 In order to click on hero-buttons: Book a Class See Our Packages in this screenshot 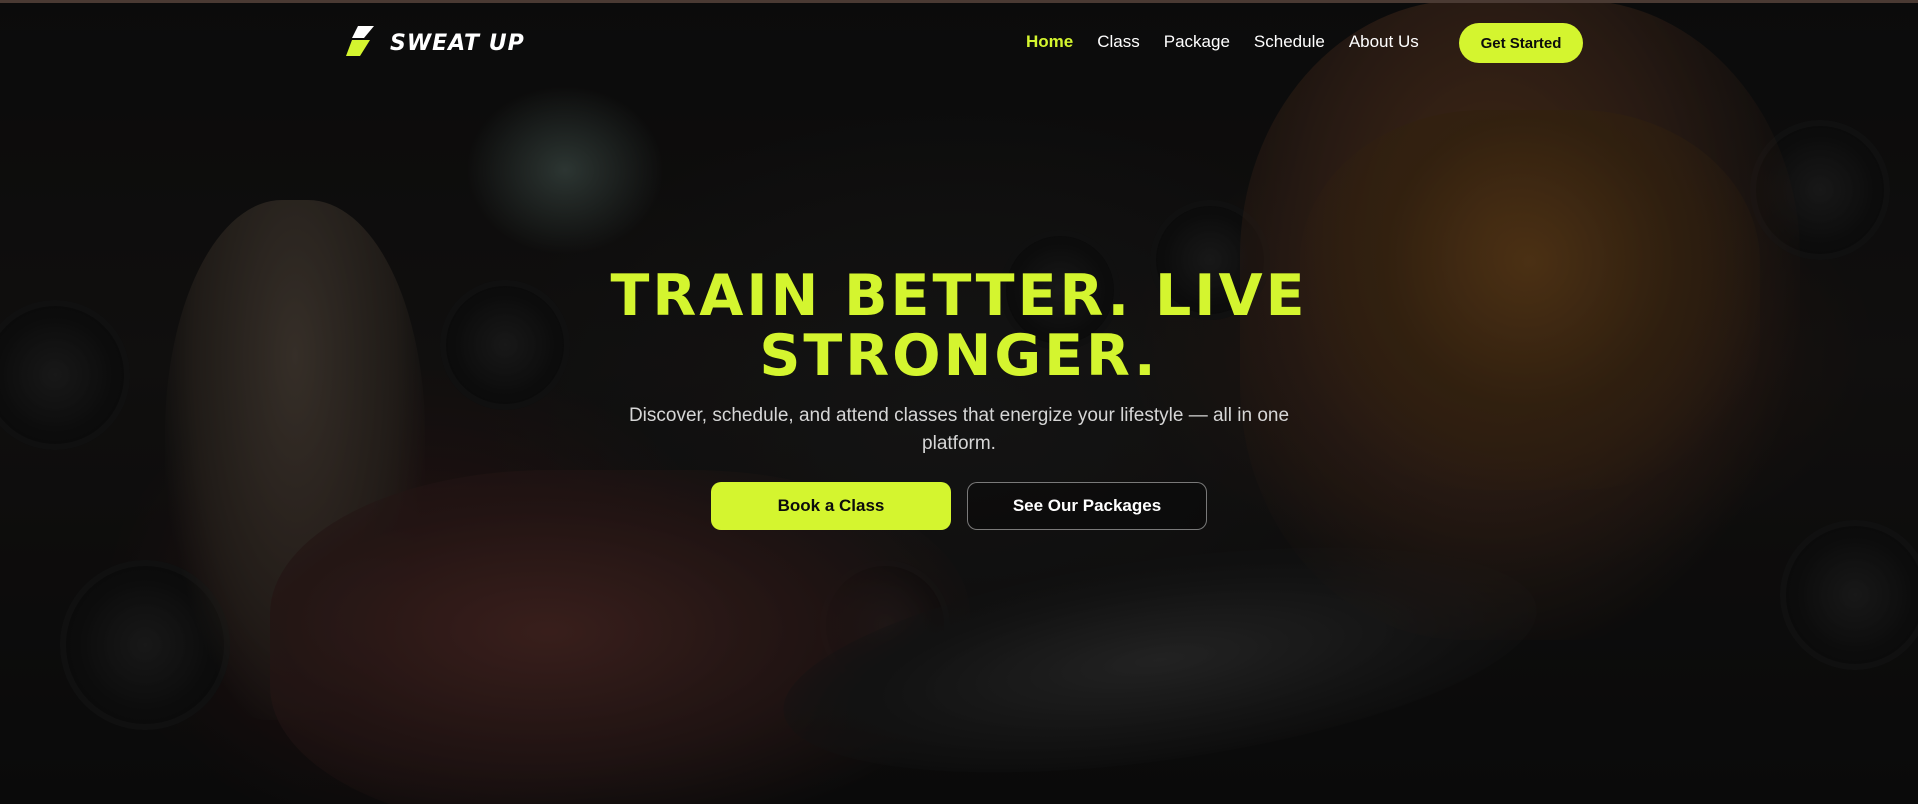, I will do `click(959, 506)`.